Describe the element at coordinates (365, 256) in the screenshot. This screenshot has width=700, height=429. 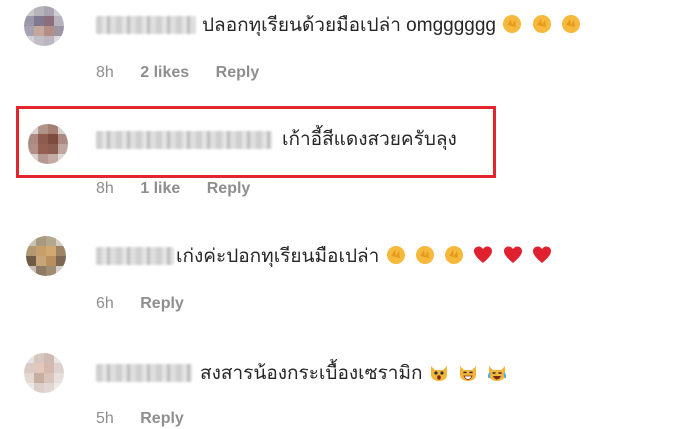
I see `comment-text: เก่งค่ะปอกทุเรียนมือเปล่า` at that location.